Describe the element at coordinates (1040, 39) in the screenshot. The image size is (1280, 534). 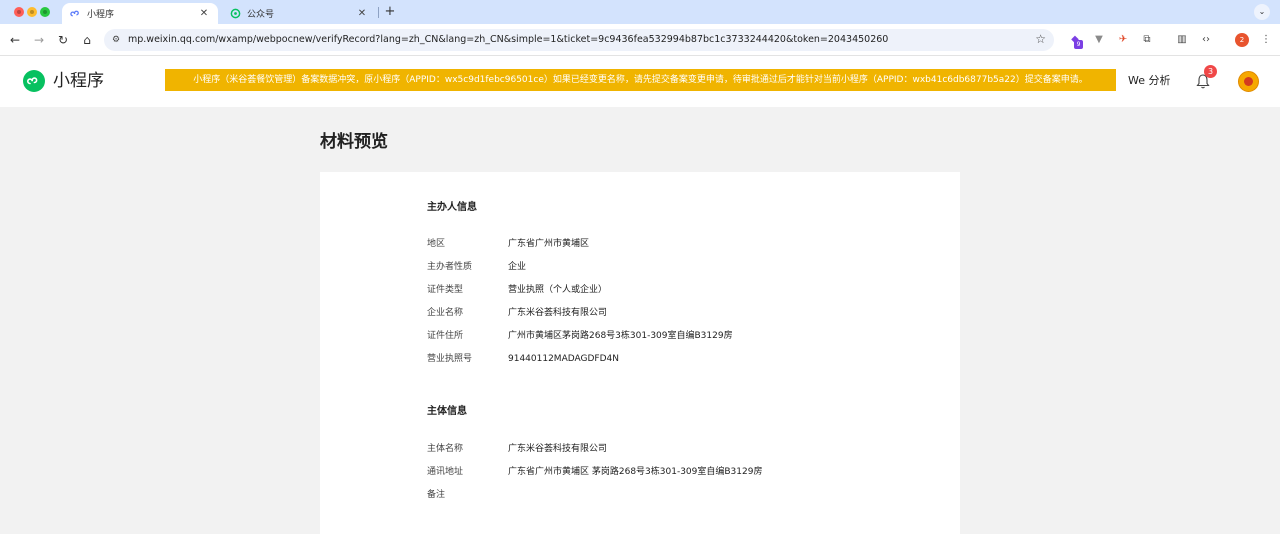
I see `bookmark-star-icon: ☆` at that location.